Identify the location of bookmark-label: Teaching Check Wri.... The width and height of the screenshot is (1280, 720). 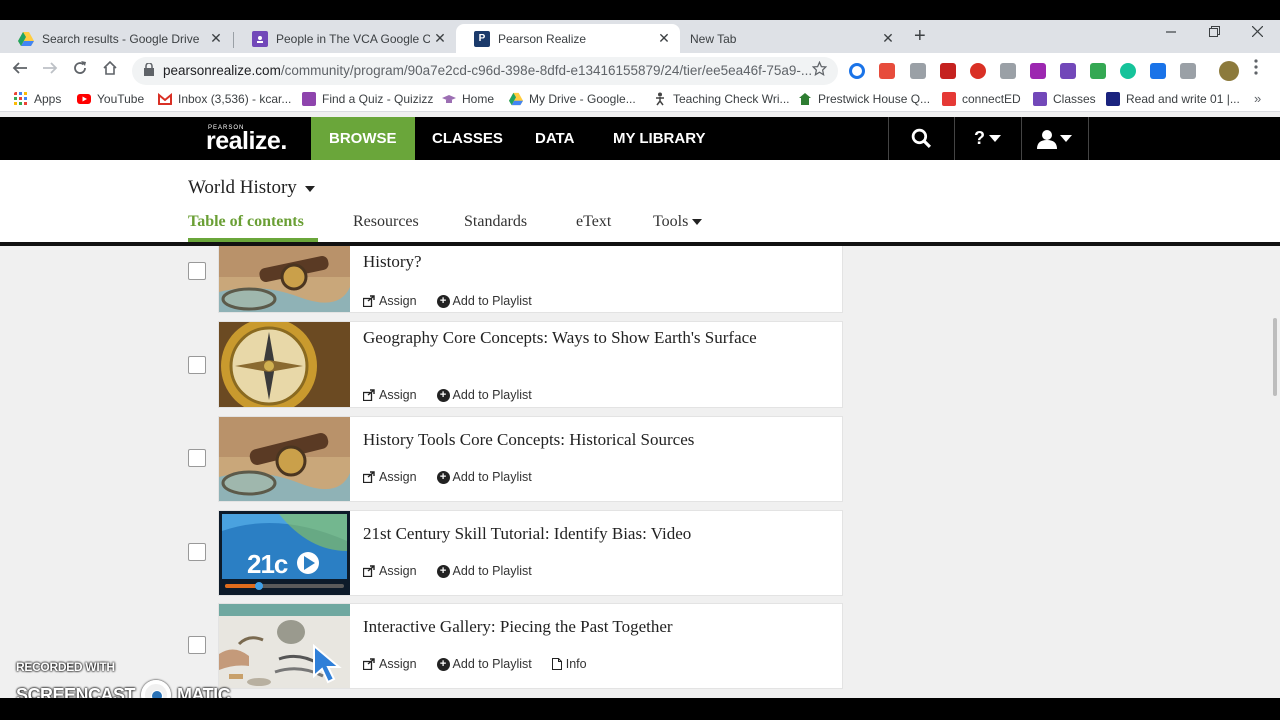
(731, 99).